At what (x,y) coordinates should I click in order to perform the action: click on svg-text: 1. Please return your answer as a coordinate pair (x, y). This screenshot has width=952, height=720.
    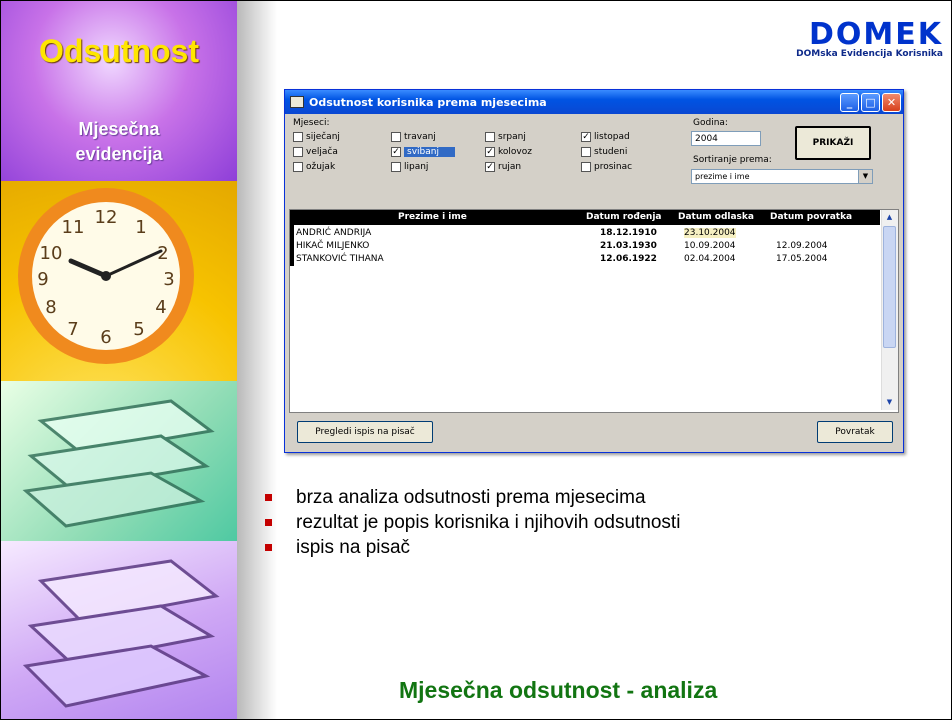
    Looking at the image, I should click on (140, 227).